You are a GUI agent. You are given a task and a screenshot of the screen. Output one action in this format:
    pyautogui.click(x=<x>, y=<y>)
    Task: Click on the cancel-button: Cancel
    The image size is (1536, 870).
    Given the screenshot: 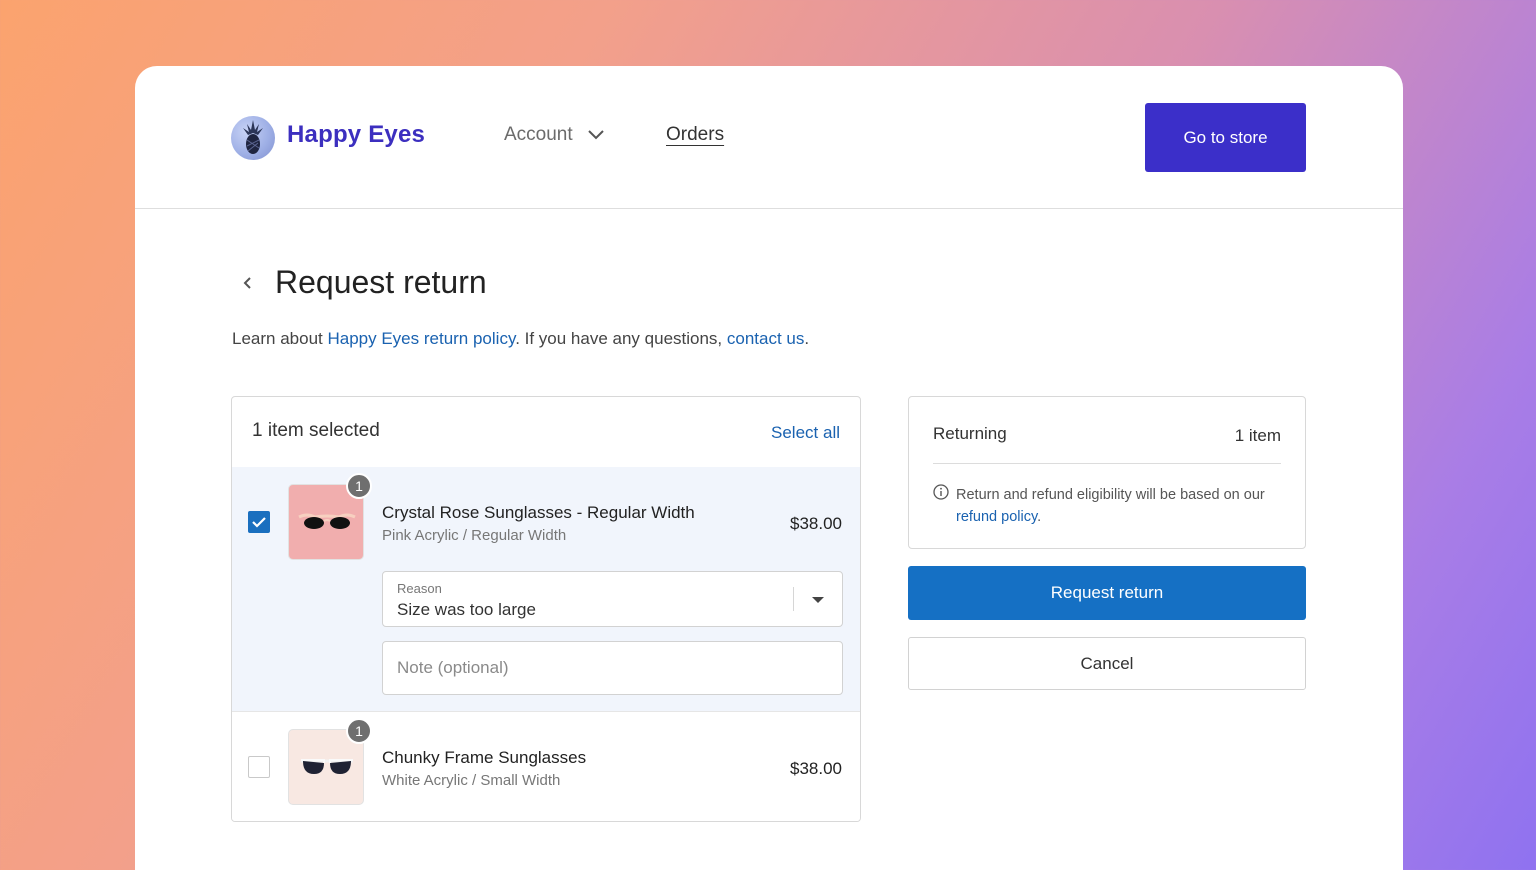 What is the action you would take?
    pyautogui.click(x=1107, y=663)
    